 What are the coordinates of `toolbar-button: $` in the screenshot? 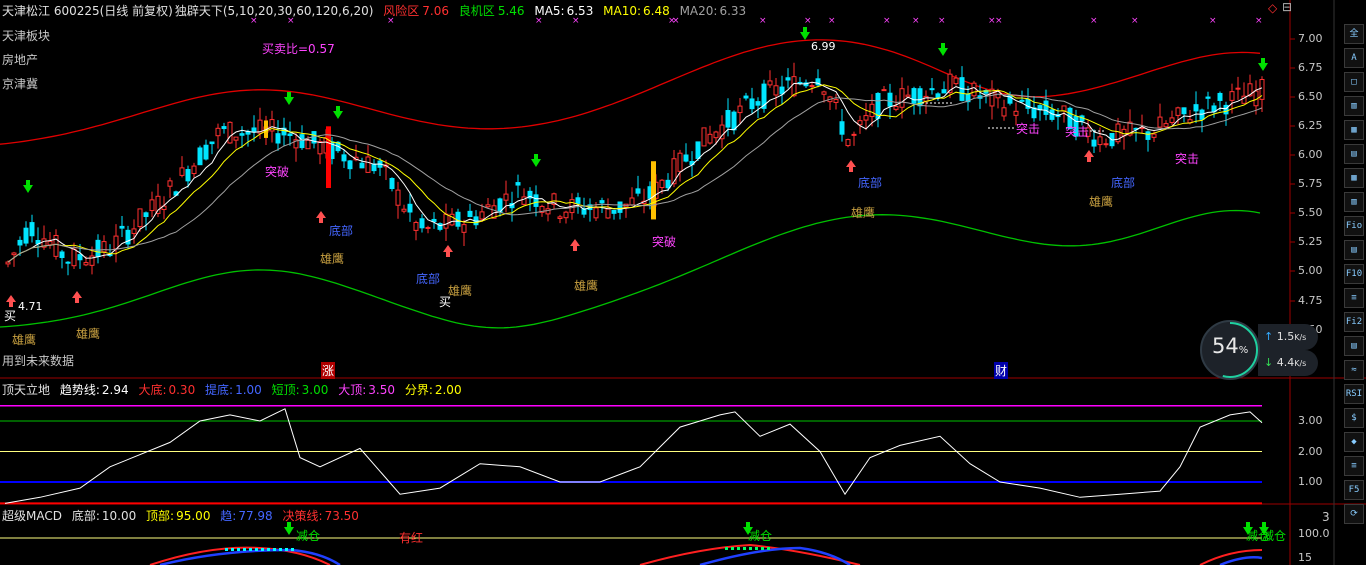 It's located at (1354, 418).